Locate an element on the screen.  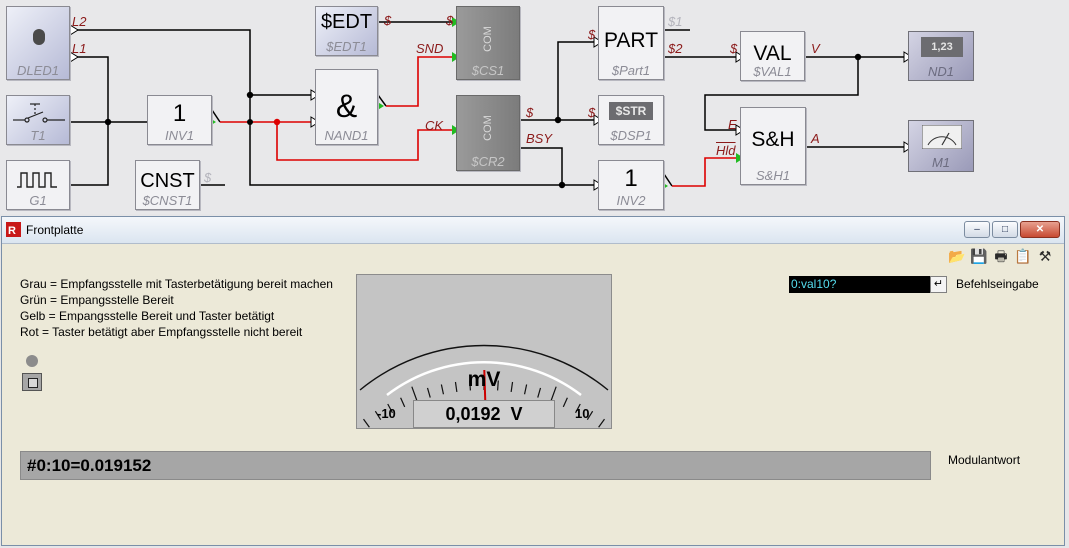
pushbutton-switch-icon is located at coordinates (39, 113).